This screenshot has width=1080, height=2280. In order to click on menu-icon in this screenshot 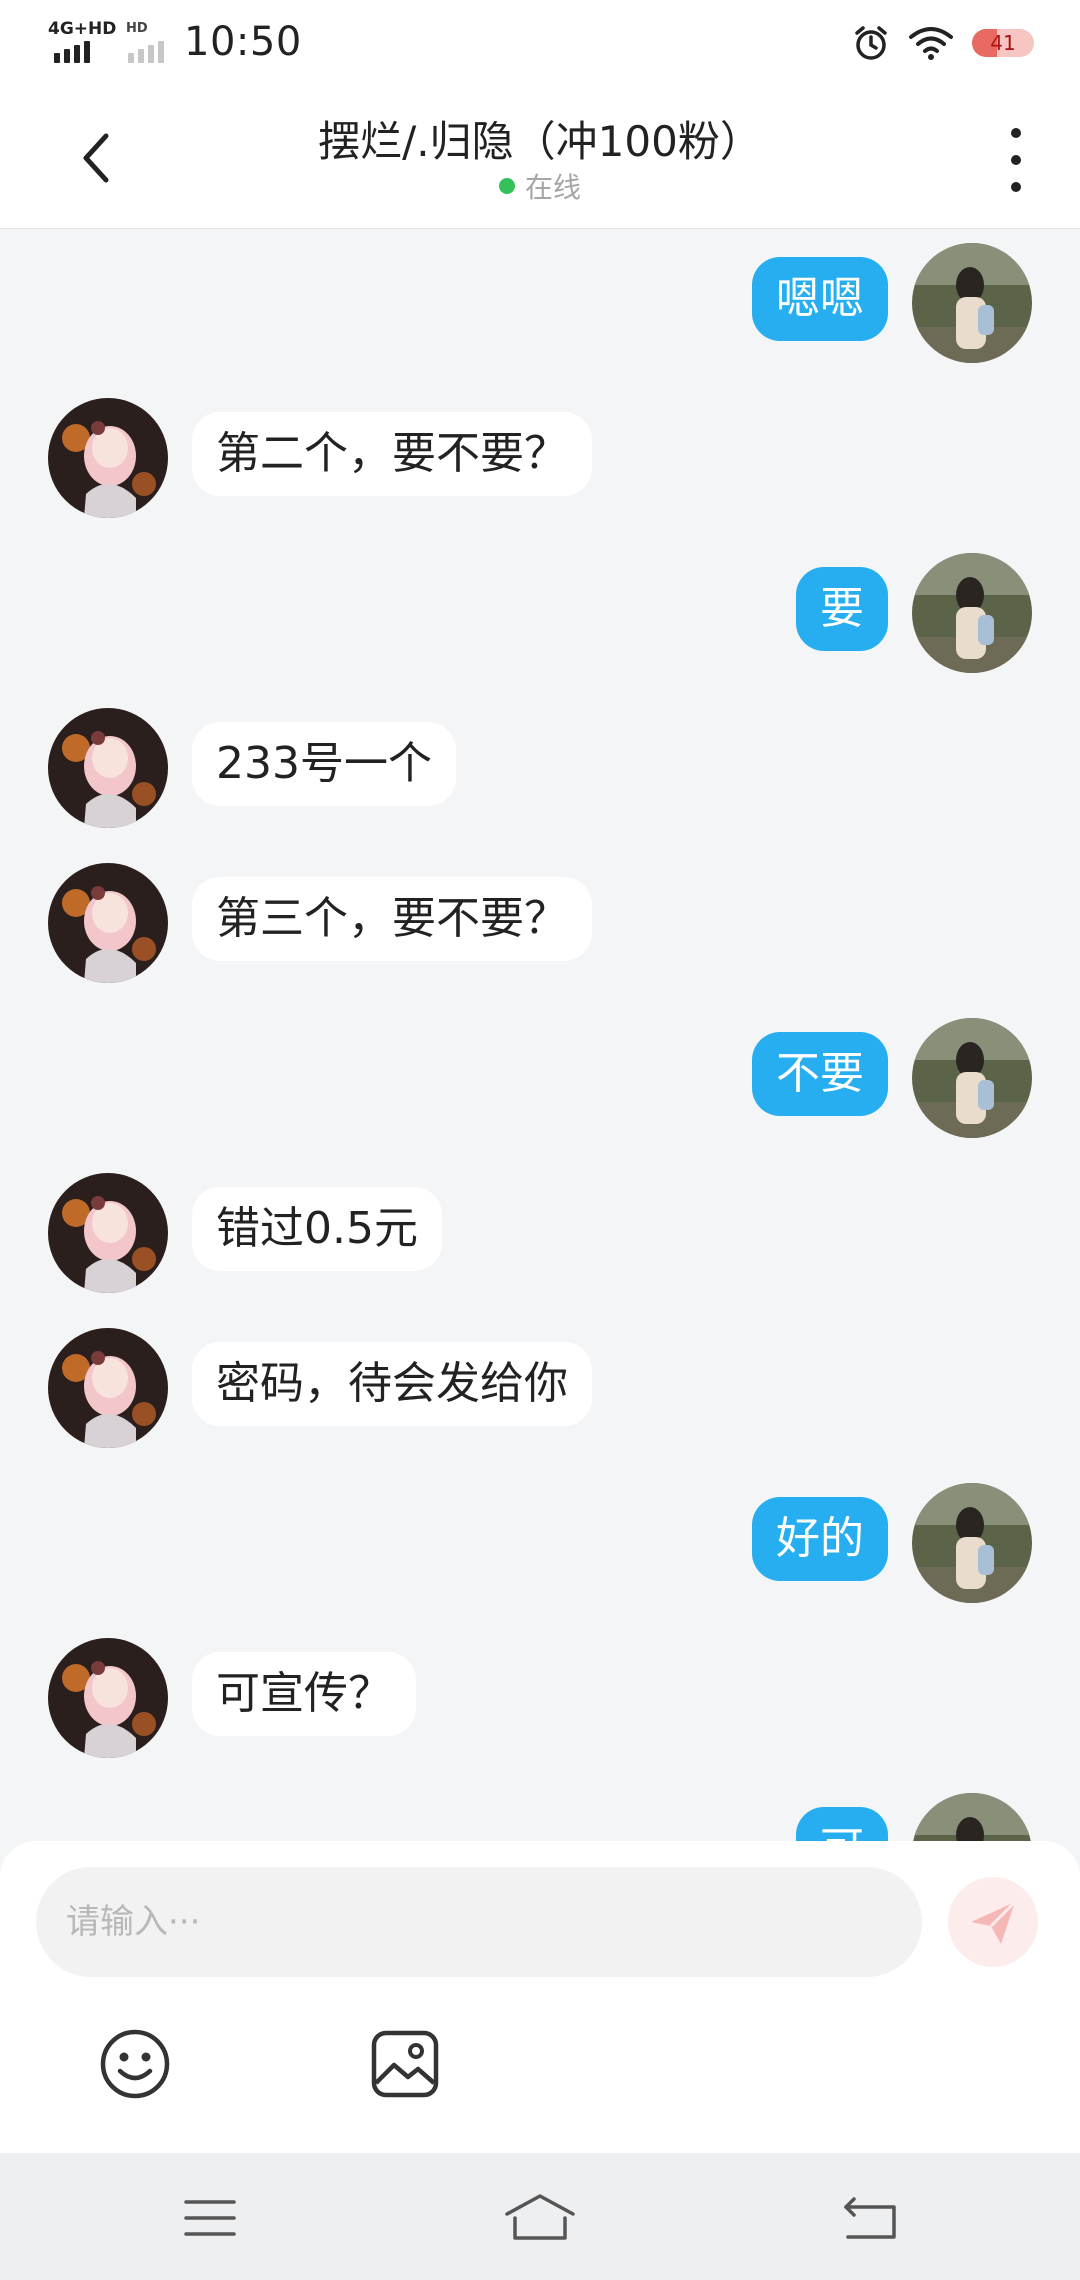, I will do `click(210, 2218)`.